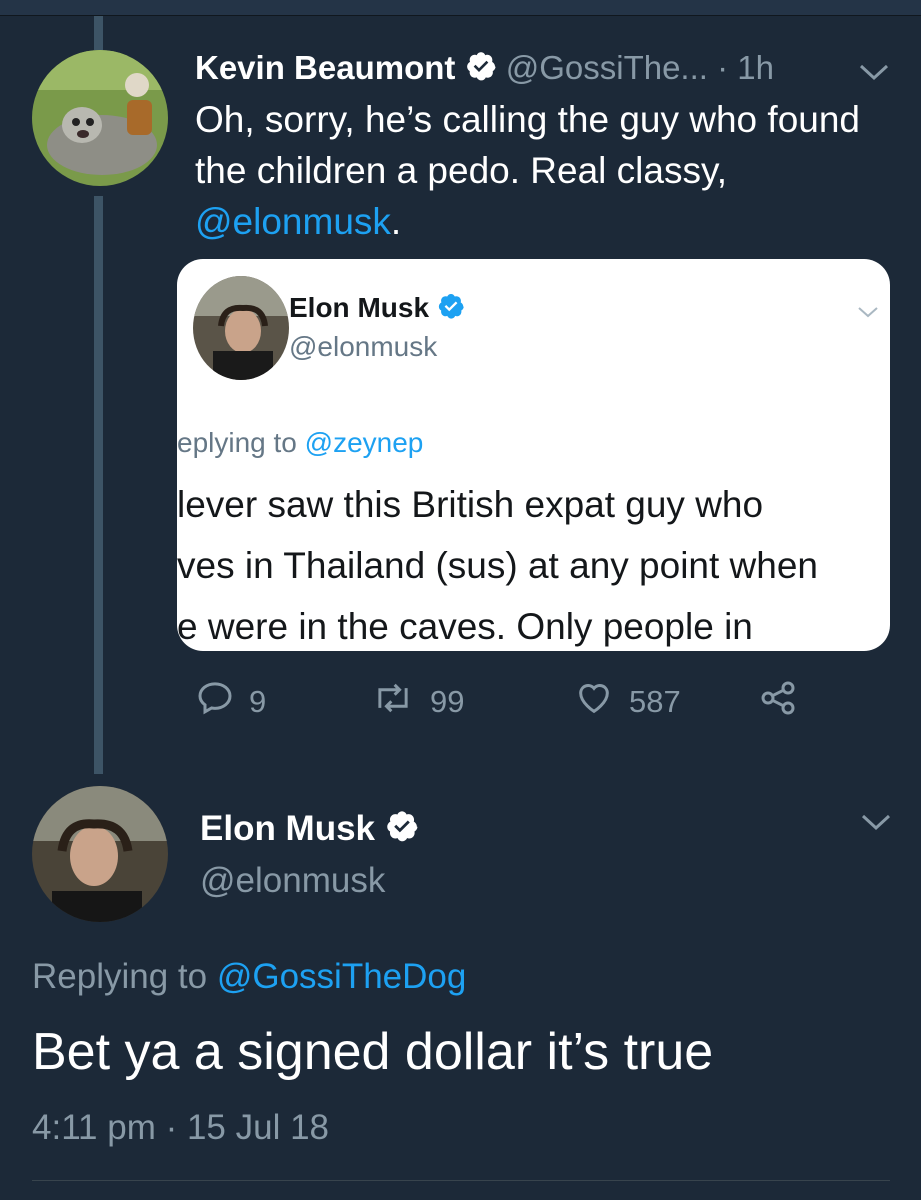  Describe the element at coordinates (393, 702) in the screenshot. I see `retweet-icon` at that location.